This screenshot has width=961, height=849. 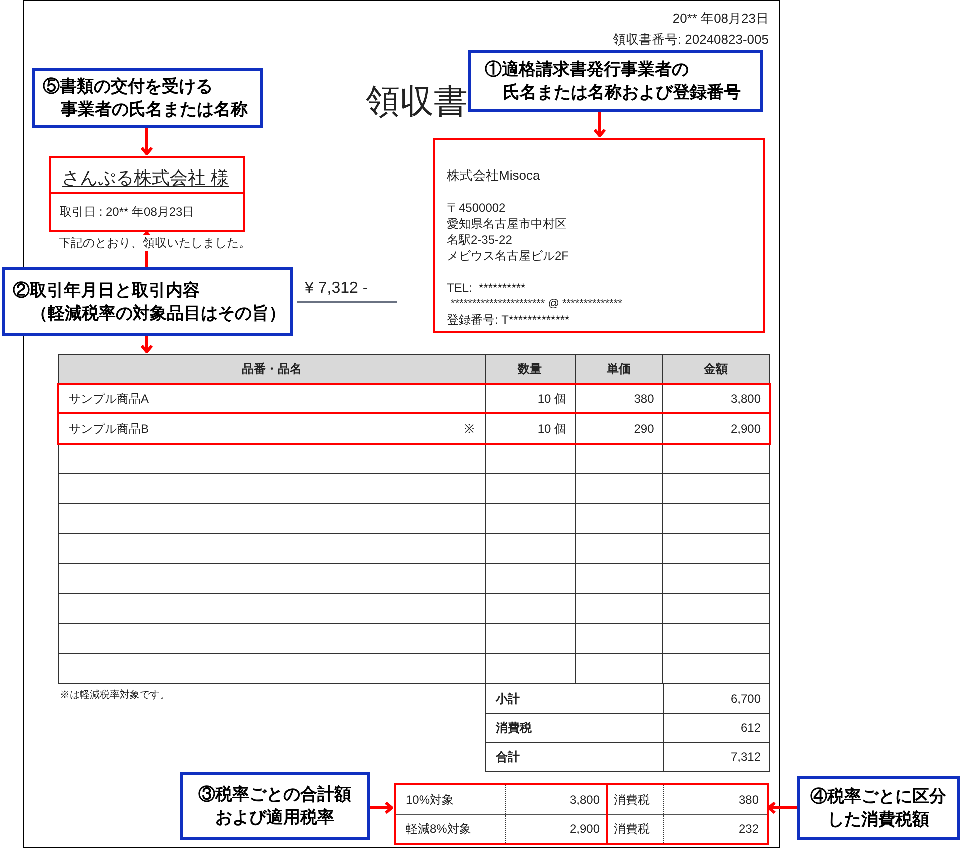 I want to click on customer-name: さんぷる株式会社 様, so click(x=146, y=178).